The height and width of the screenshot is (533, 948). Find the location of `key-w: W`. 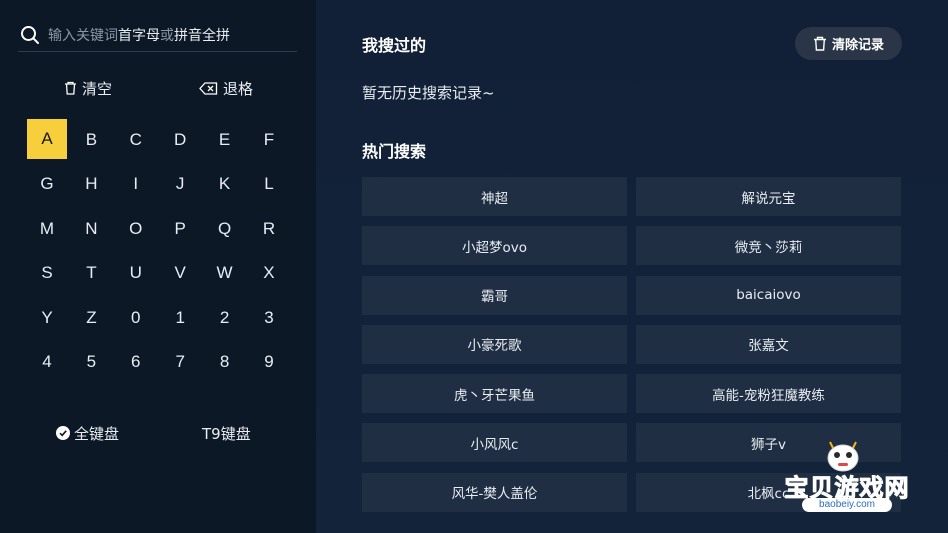

key-w: W is located at coordinates (225, 273).